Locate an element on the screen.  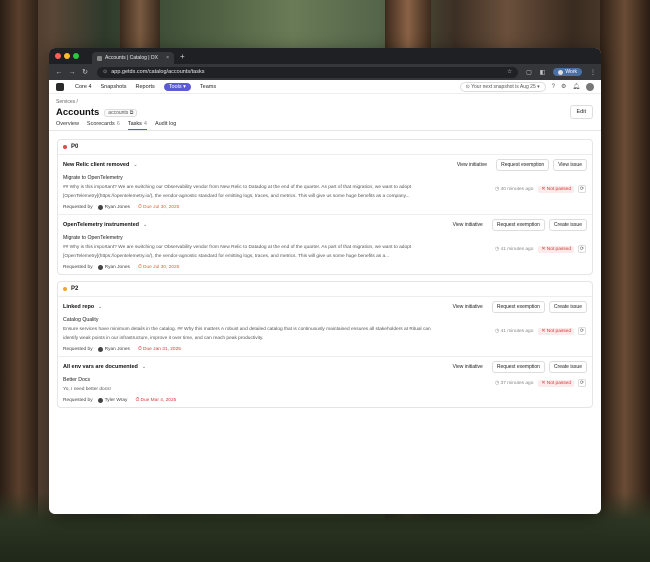
url-text: app.getdx.com/catalog/accounts/tasks is located at coordinates (158, 72).